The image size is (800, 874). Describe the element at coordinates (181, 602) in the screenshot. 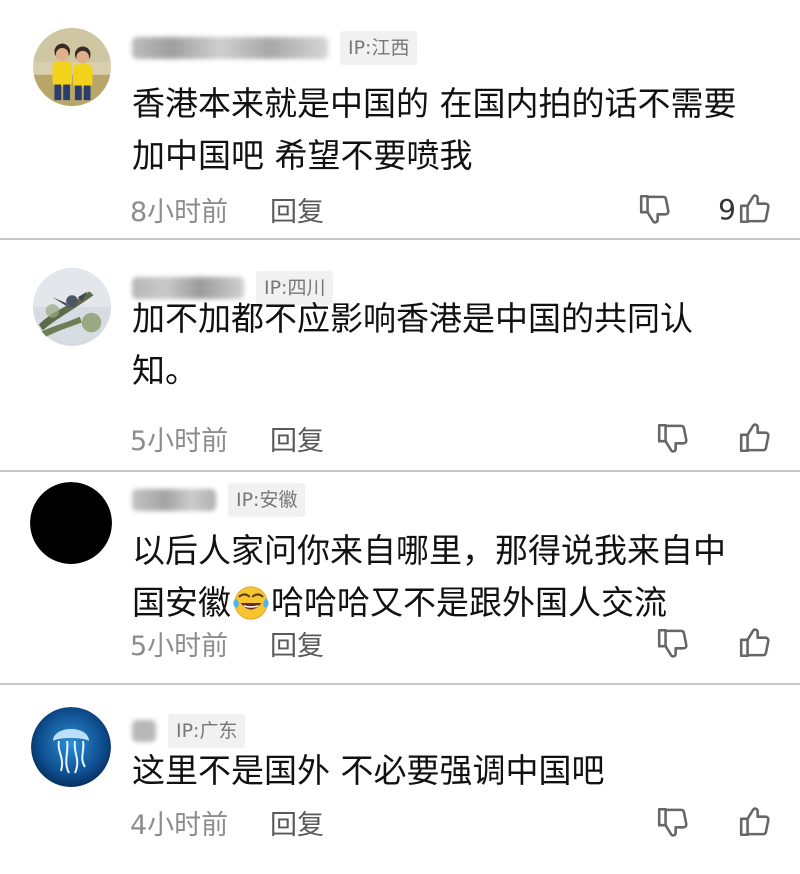

I see `comment-text-segment: 国安徽` at that location.